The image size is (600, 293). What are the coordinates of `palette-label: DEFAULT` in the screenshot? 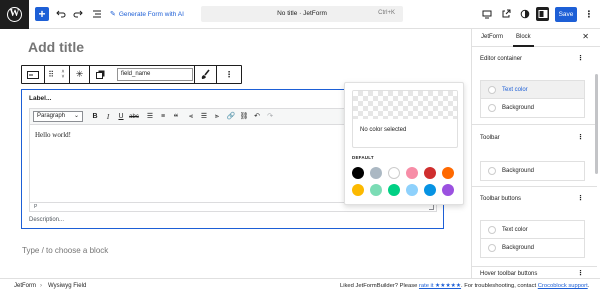 It's located at (363, 157).